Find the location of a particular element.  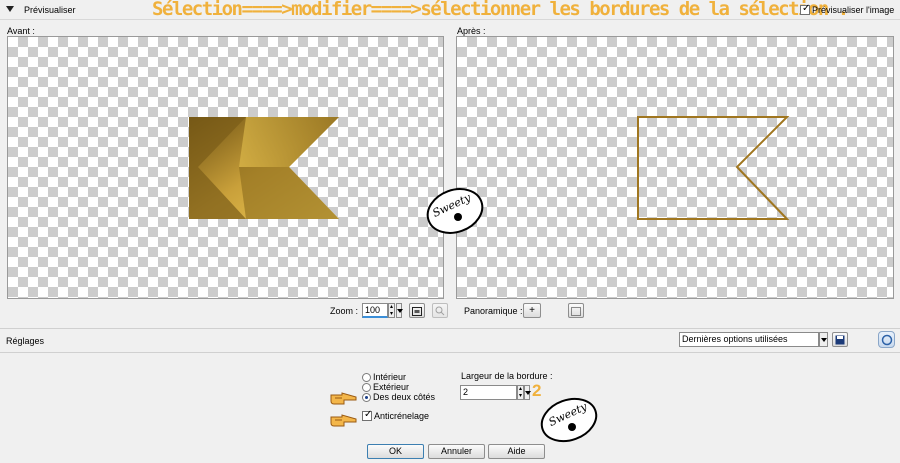

plus-move-icon: + is located at coordinates (532, 310).